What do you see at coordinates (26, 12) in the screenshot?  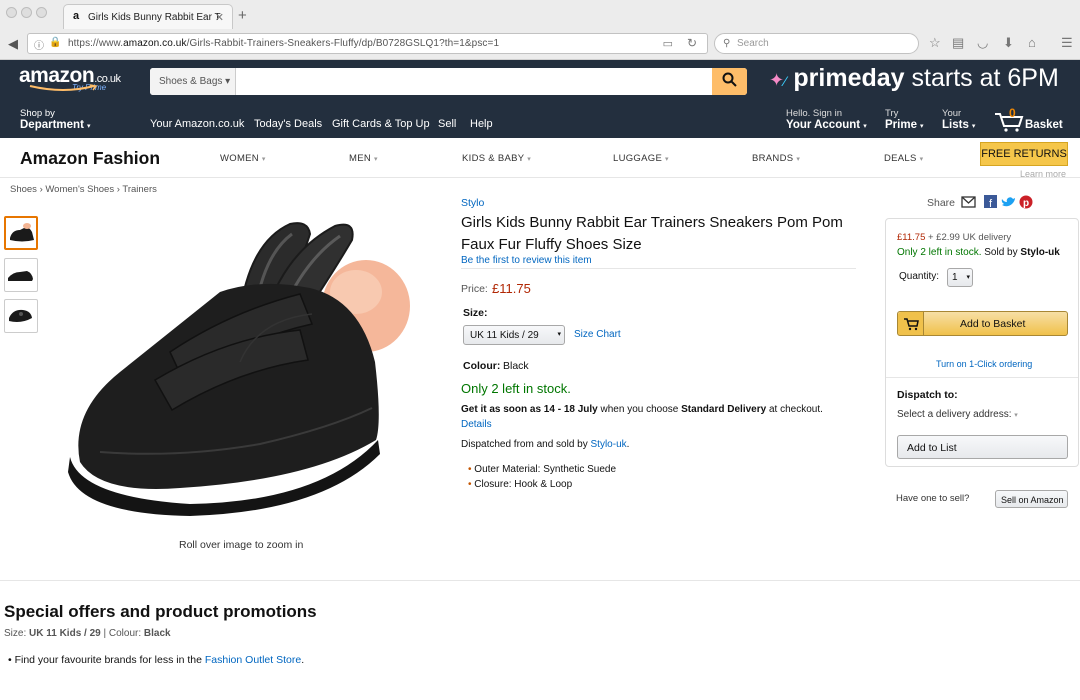 I see `minimize-window-icon` at bounding box center [26, 12].